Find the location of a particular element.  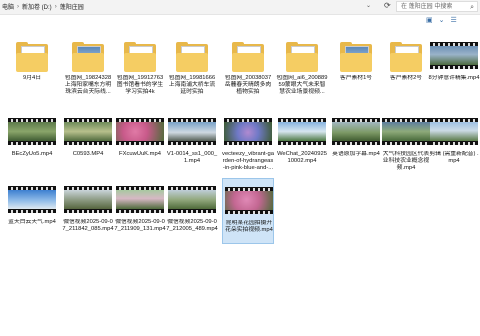

folder-item: 9月4日 is located at coordinates (32, 67).